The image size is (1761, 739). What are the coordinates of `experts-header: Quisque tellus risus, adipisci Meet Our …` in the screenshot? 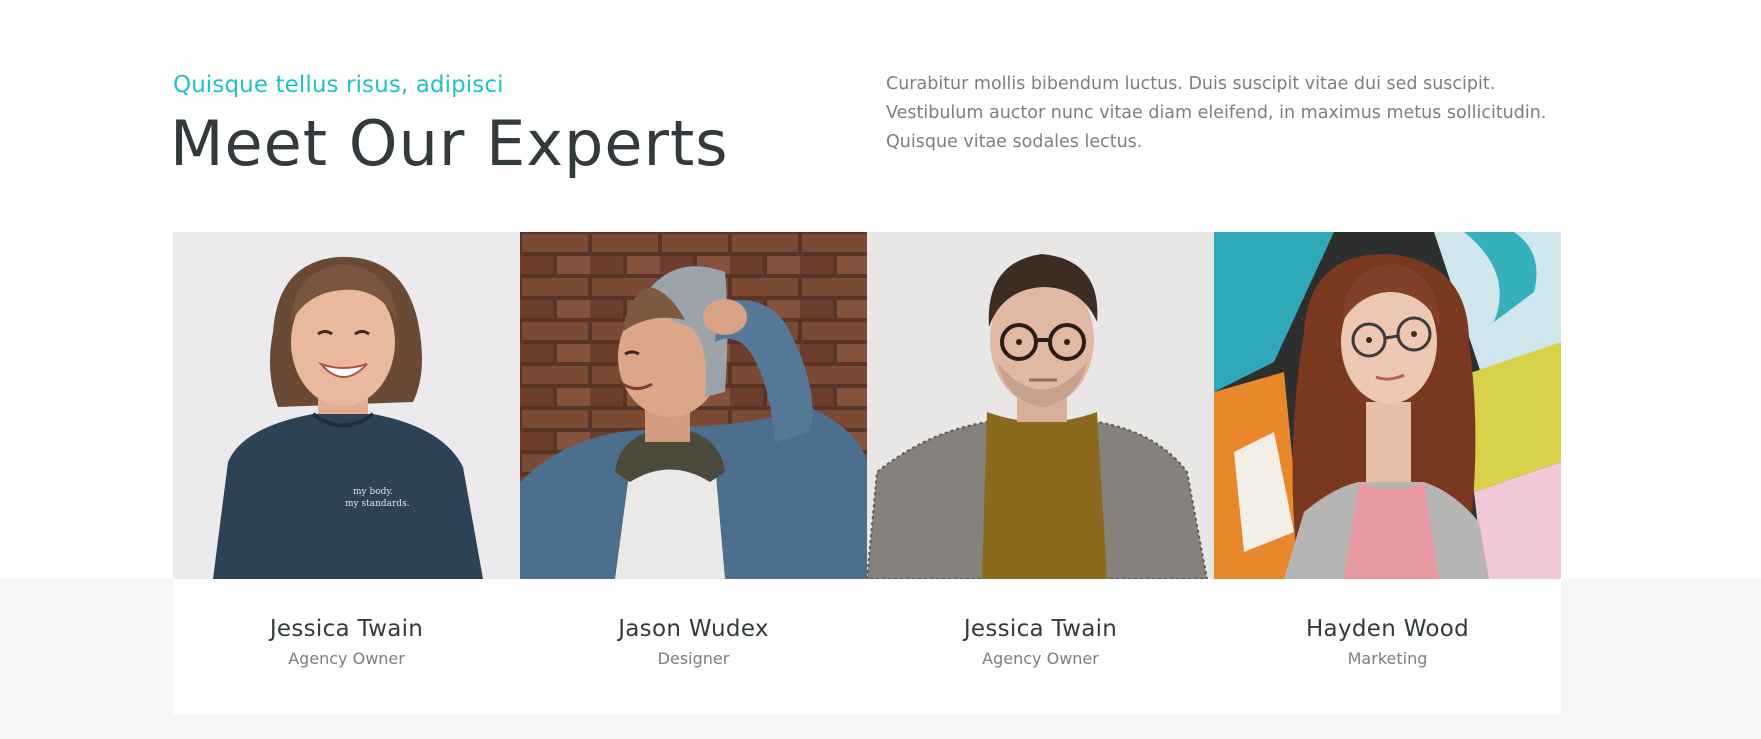 It's located at (865, 130).